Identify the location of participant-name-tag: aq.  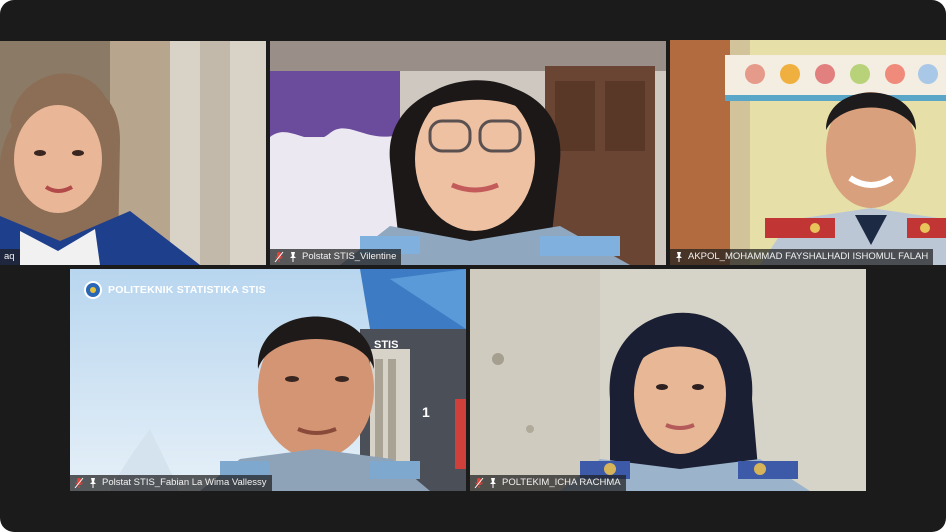
(10, 257).